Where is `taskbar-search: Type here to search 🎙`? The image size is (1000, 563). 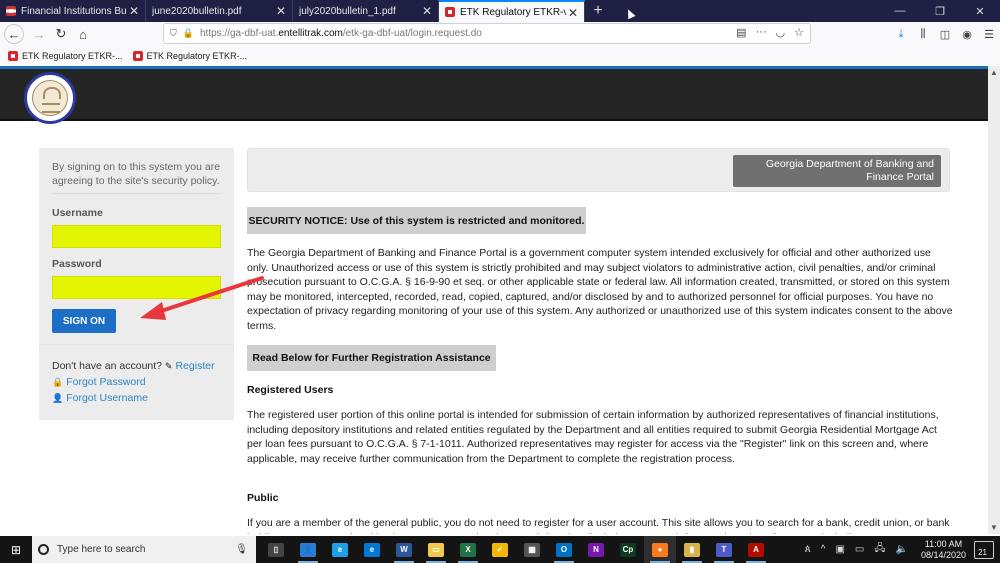
taskbar-search: Type here to search 🎙 is located at coordinates (144, 549).